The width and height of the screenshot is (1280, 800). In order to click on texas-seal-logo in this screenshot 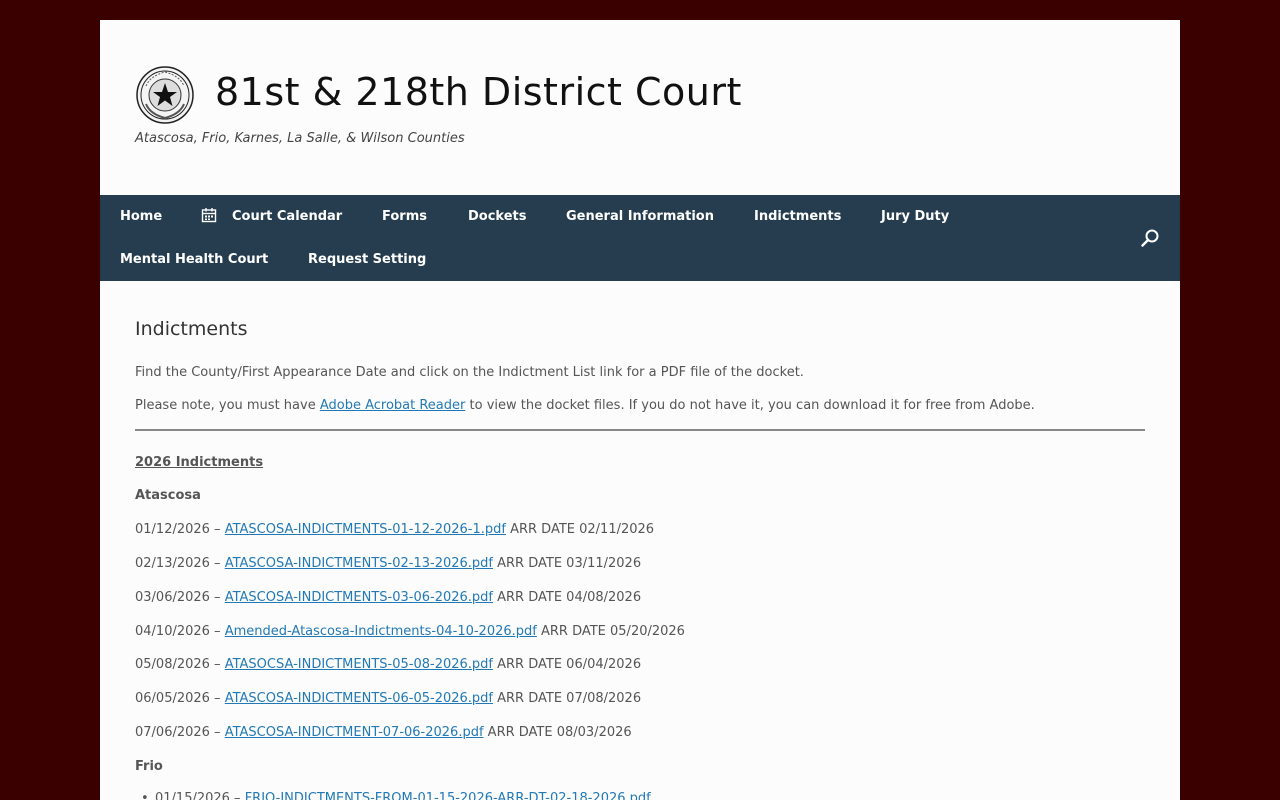, I will do `click(165, 95)`.